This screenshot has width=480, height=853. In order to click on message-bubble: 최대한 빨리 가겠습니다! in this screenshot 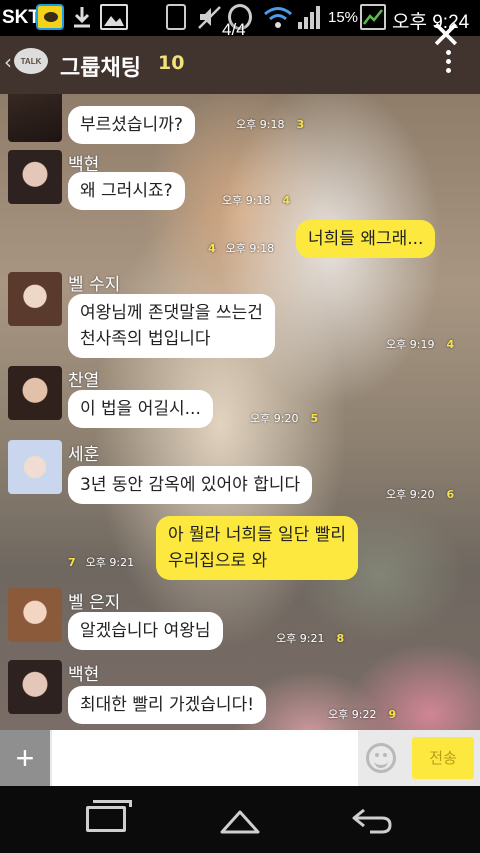, I will do `click(167, 705)`.